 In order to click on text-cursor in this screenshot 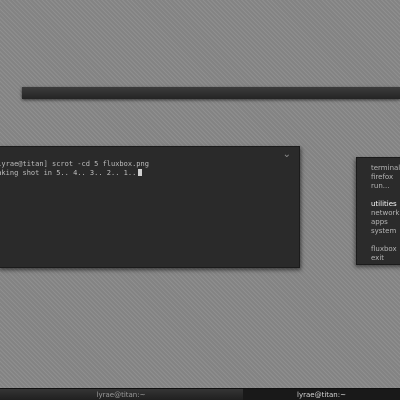, I will do `click(140, 172)`.